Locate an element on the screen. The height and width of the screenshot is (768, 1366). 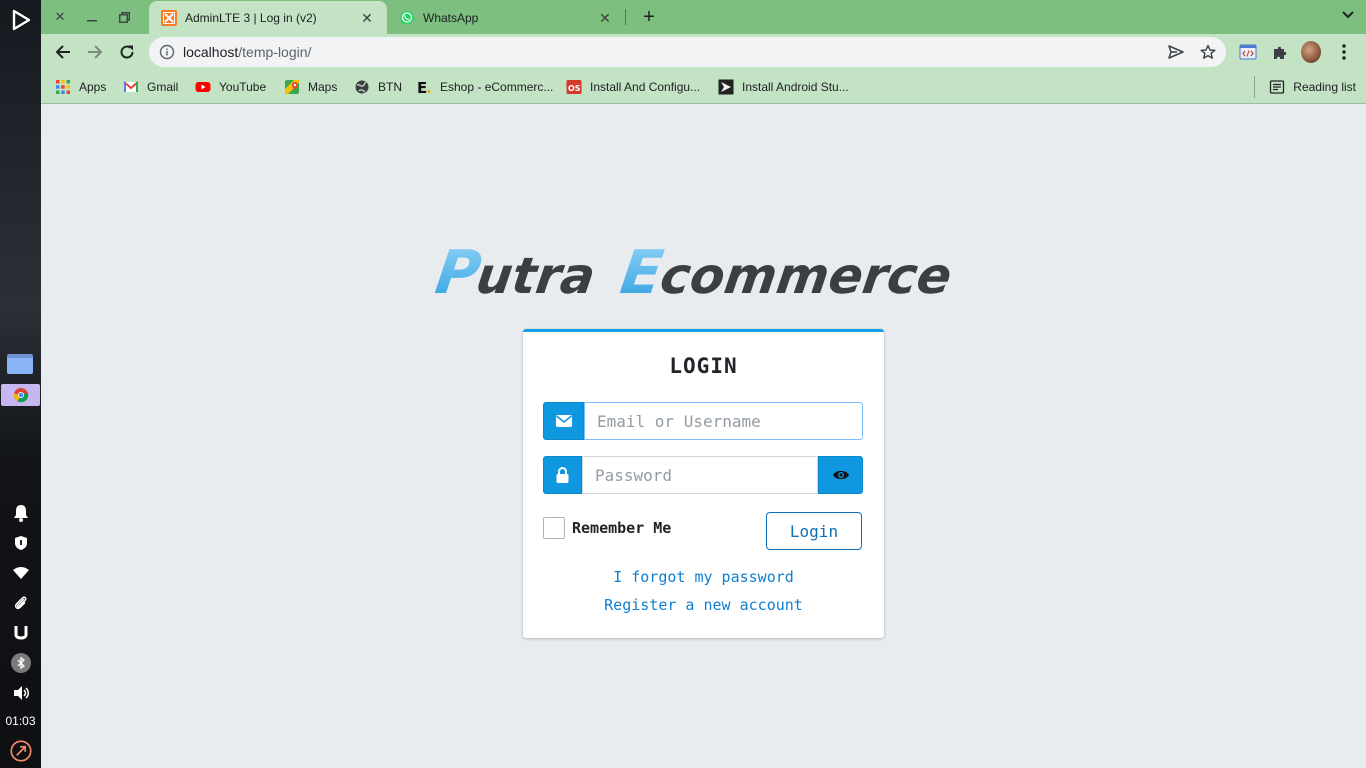
gmail-icon is located at coordinates (131, 86).